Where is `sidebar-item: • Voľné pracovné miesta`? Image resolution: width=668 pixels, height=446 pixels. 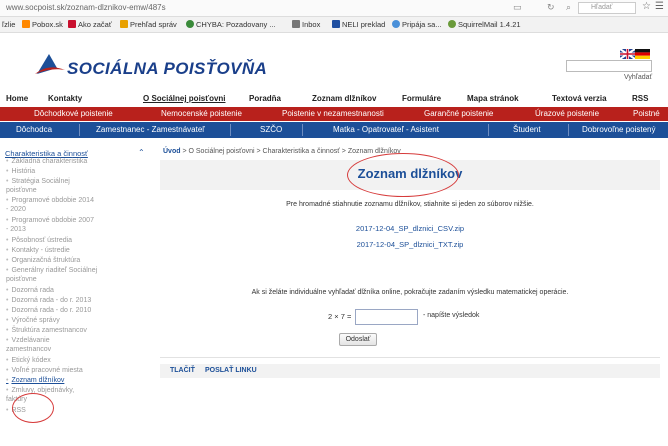
sidebar-item: • Voľné pracovné miesta is located at coordinates (71, 371).